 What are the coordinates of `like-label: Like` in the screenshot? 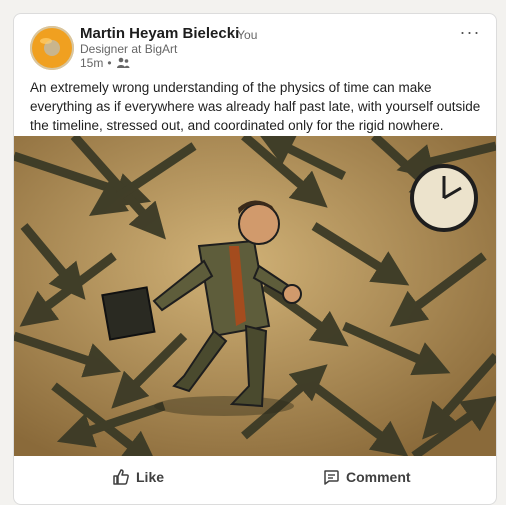 It's located at (150, 477).